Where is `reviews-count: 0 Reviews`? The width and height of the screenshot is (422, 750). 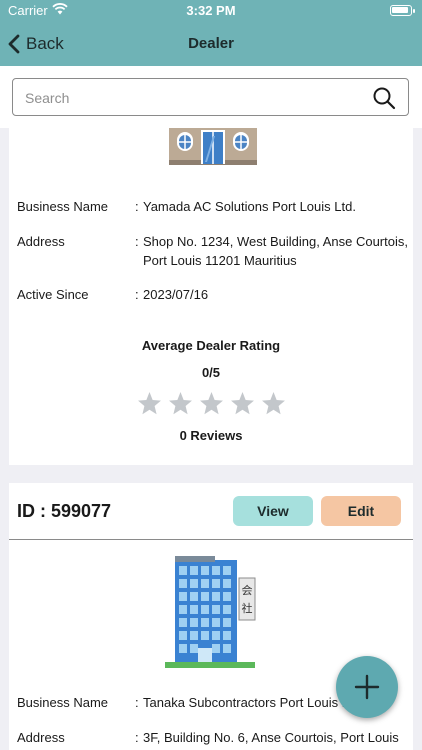
reviews-count: 0 Reviews is located at coordinates (211, 435).